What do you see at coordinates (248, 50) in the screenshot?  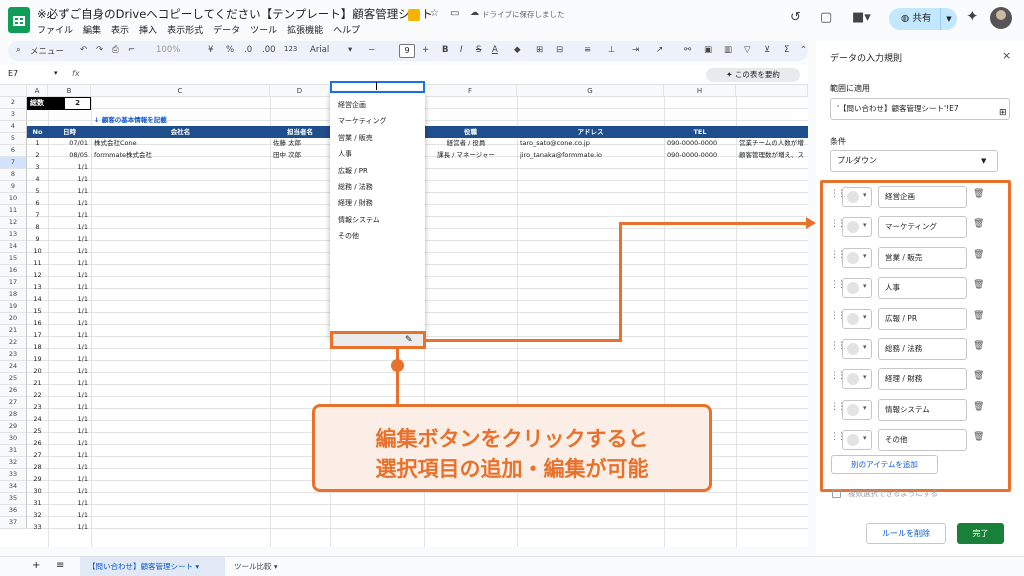 I see `decrease-decimal-button: .0` at bounding box center [248, 50].